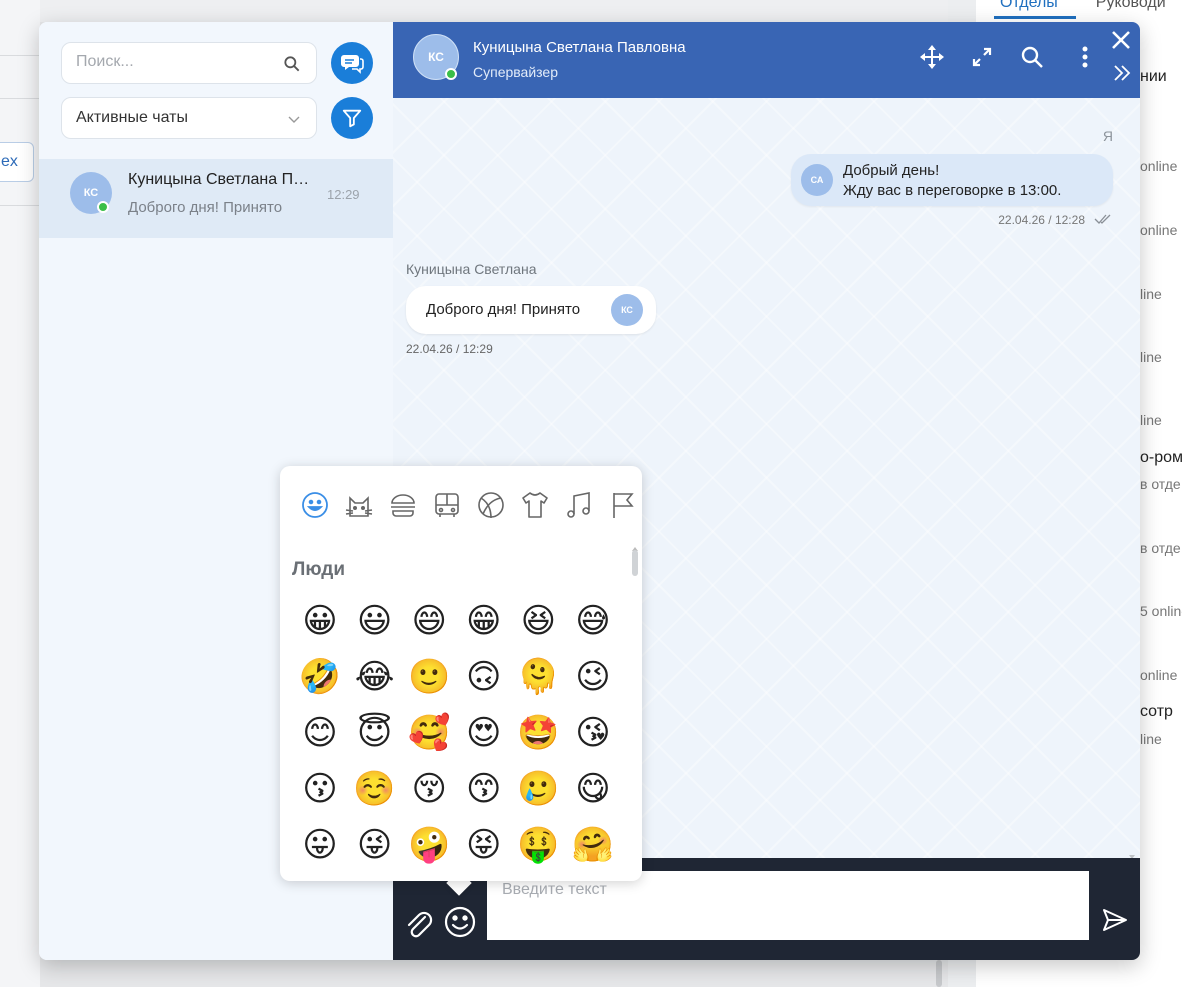  Describe the element at coordinates (484, 845) in the screenshot. I see `emoji-item: 😝` at that location.